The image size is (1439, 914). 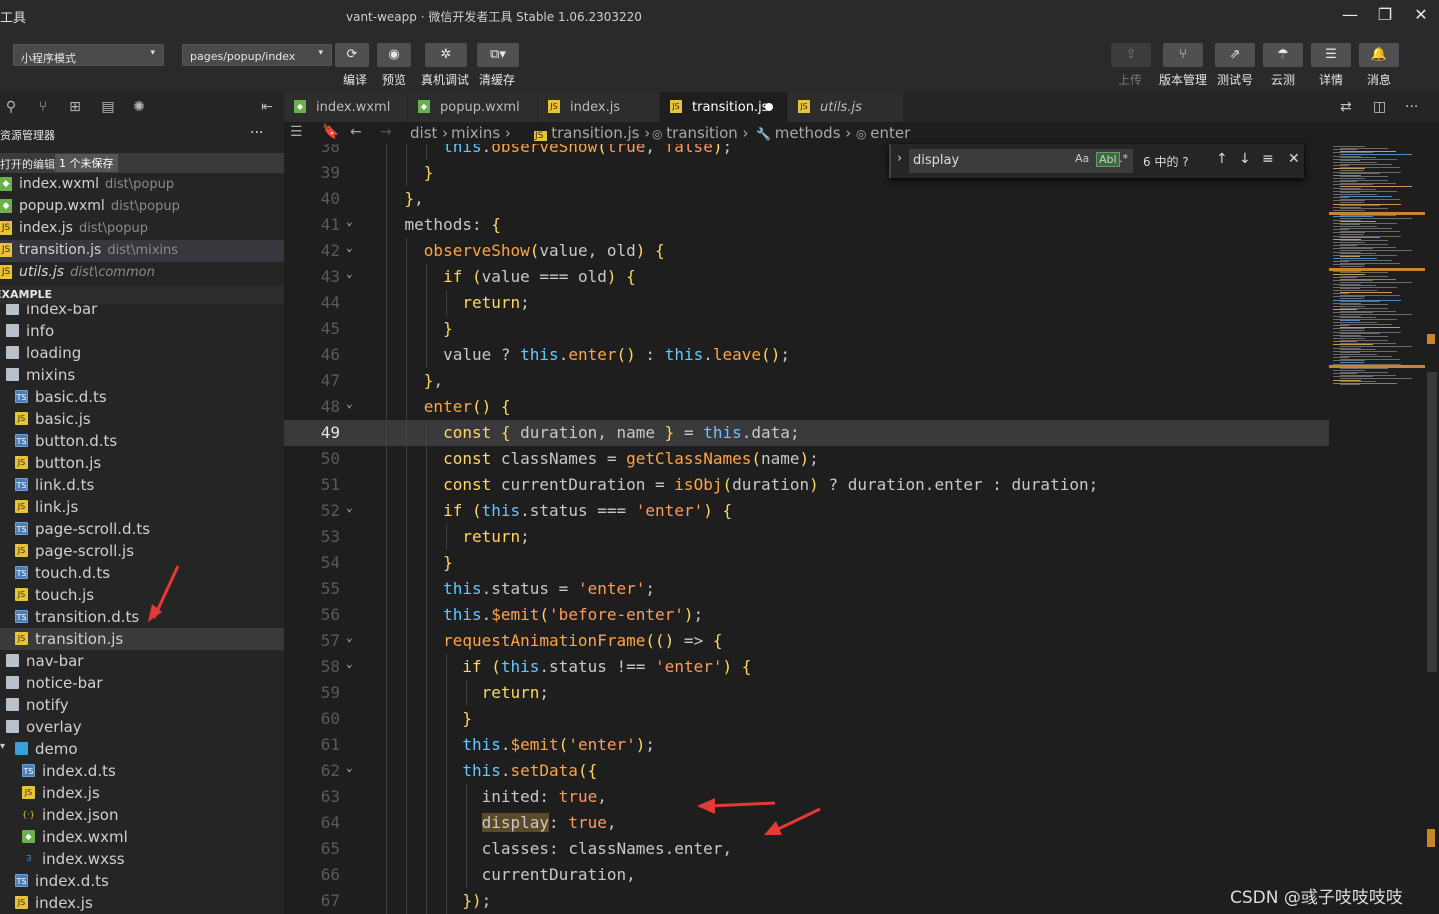 What do you see at coordinates (446, 55) in the screenshot?
I see `toolbar-button: ✲` at bounding box center [446, 55].